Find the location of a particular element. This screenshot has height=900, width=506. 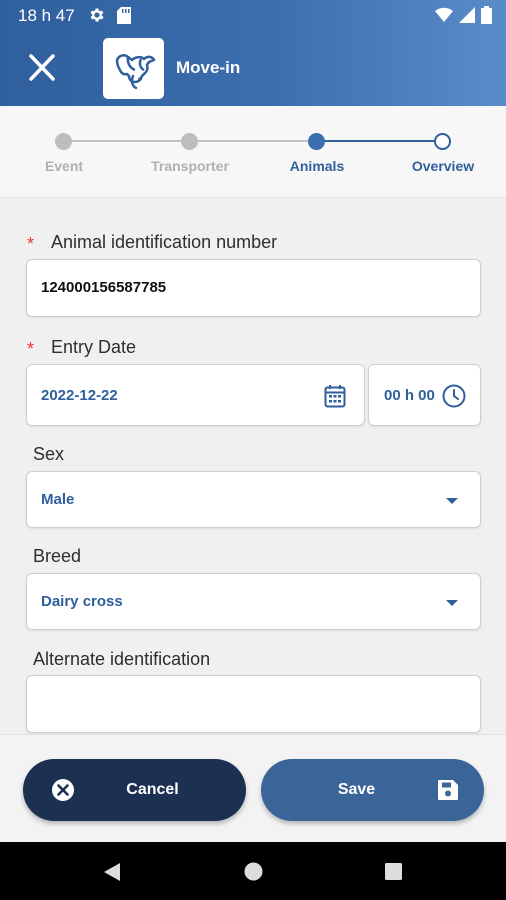

action-bar: Cancel Save is located at coordinates (253, 788).